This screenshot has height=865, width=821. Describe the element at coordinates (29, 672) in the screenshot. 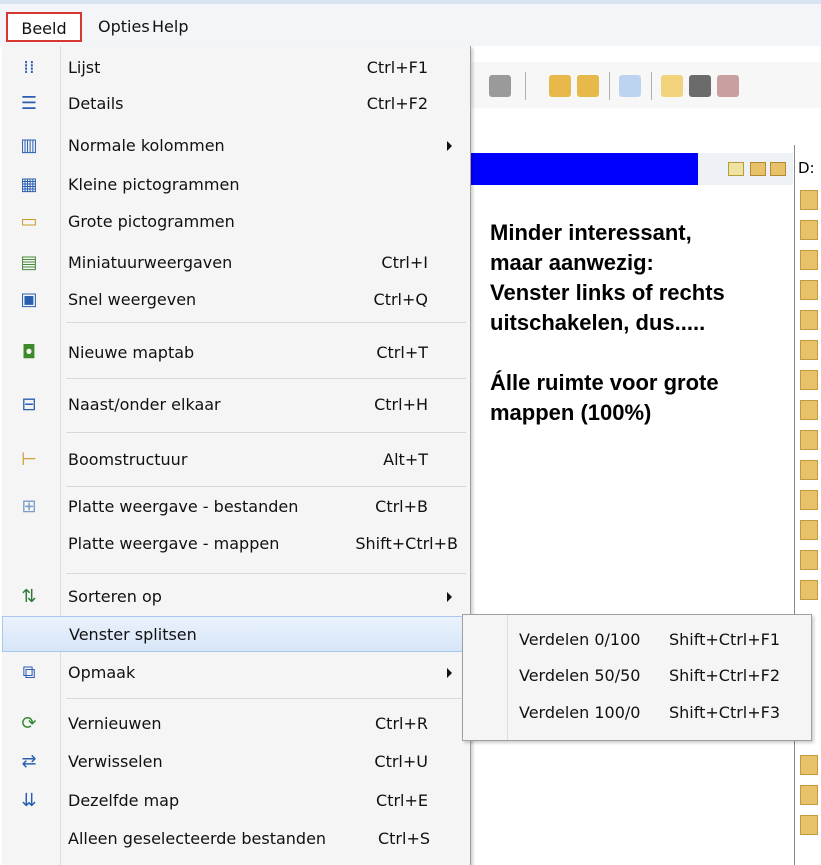

I see `layout-icon: ⧉` at that location.